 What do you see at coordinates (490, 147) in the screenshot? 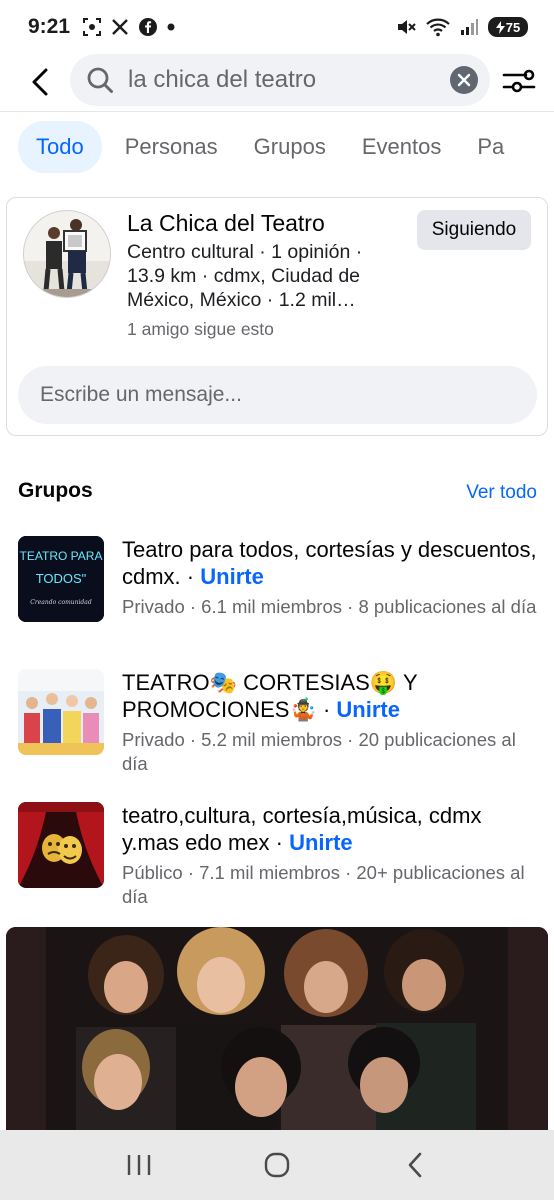
I see `tab-paginas: Pa` at bounding box center [490, 147].